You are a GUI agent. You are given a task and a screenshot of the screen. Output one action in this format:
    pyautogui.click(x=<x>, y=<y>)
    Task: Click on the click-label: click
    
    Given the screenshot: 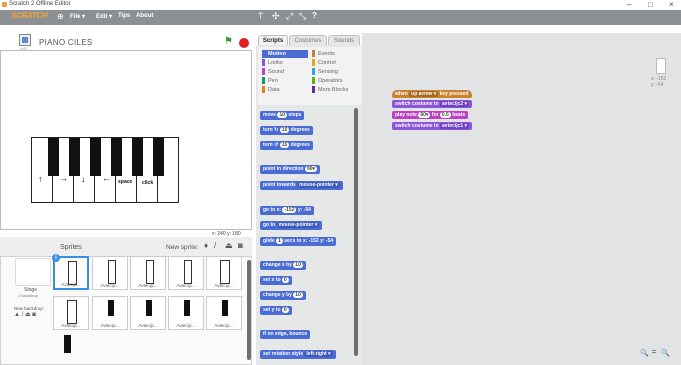 What is the action you would take?
    pyautogui.click(x=148, y=183)
    